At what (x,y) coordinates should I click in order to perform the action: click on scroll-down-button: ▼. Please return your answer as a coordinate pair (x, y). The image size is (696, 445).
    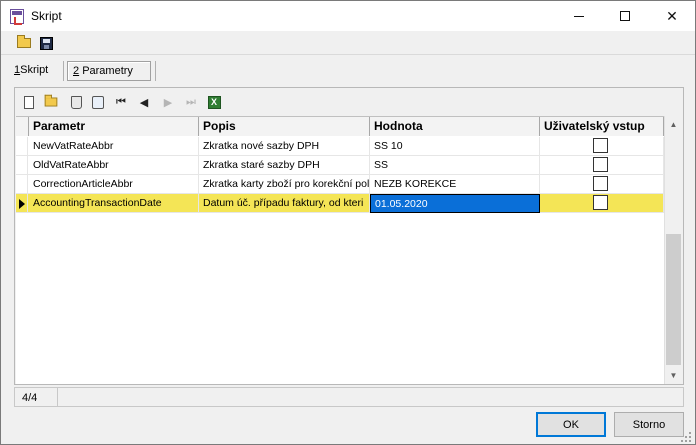
    Looking at the image, I should click on (673, 375).